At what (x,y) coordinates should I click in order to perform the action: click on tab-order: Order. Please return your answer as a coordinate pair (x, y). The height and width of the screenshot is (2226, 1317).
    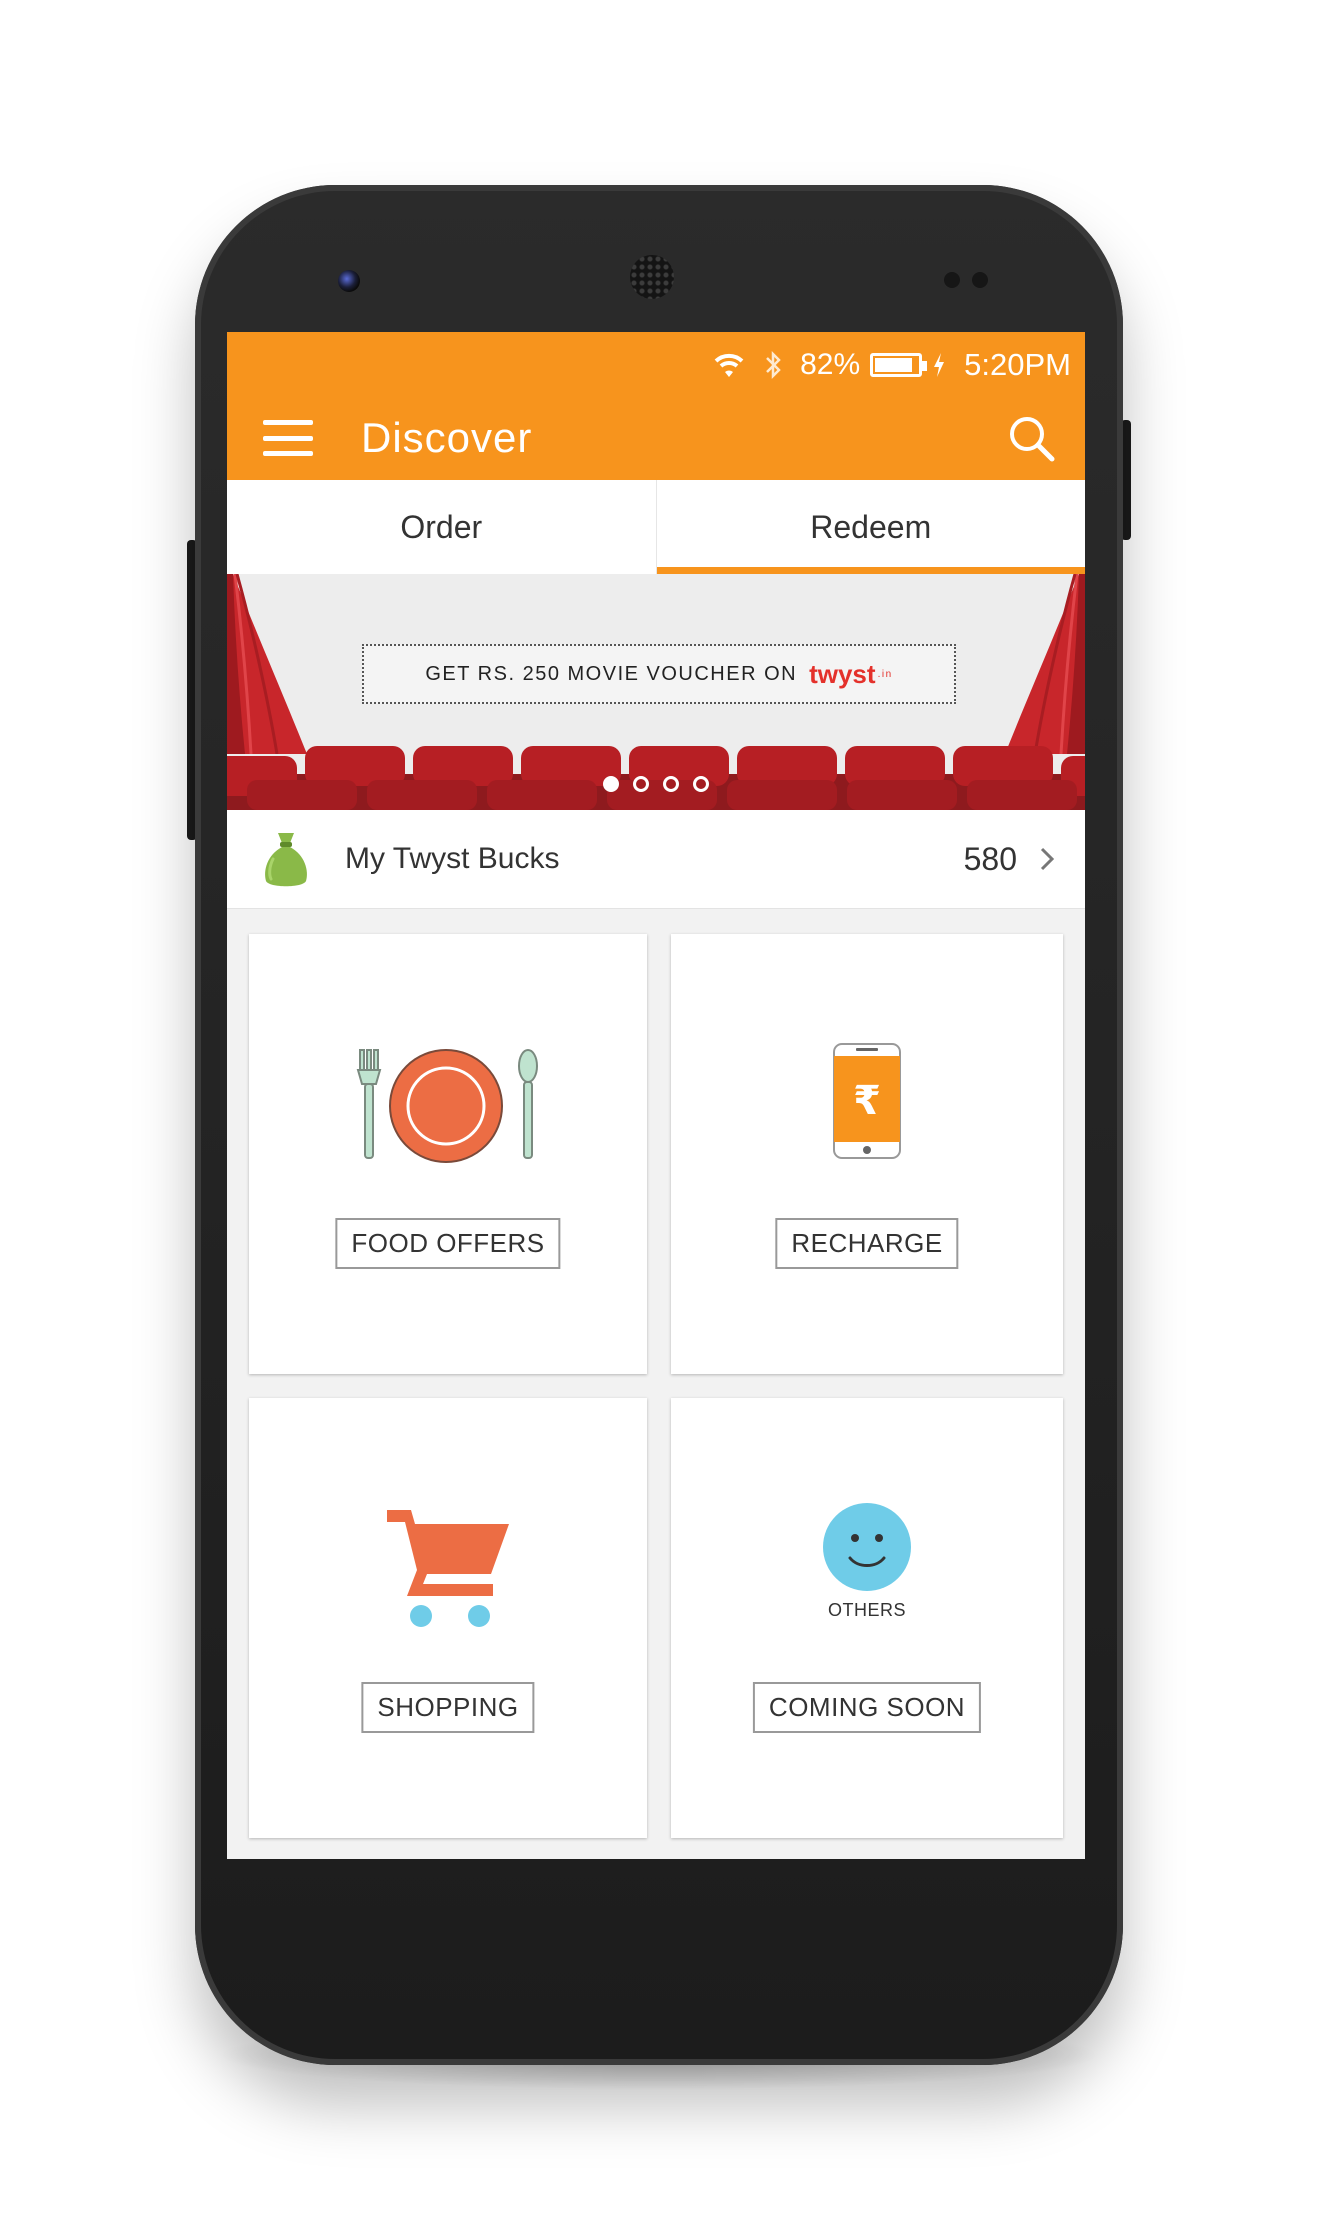
    Looking at the image, I should click on (441, 527).